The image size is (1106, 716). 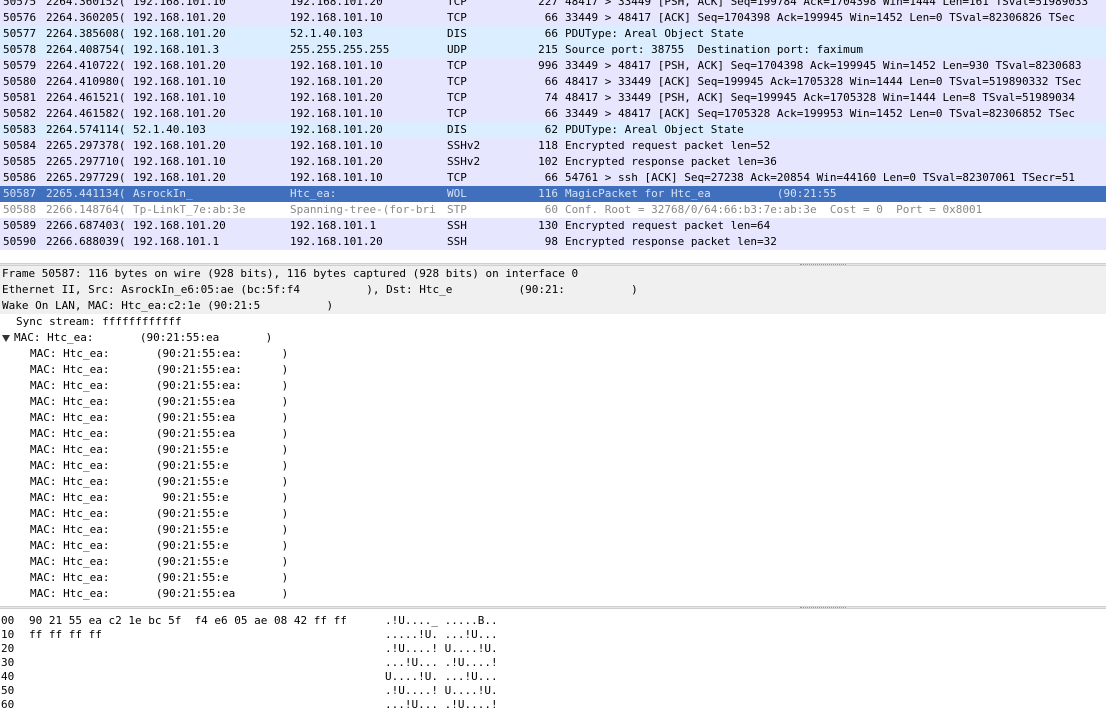 I want to click on hex-line: 50 .!U....! U....!U., so click(x=553, y=691).